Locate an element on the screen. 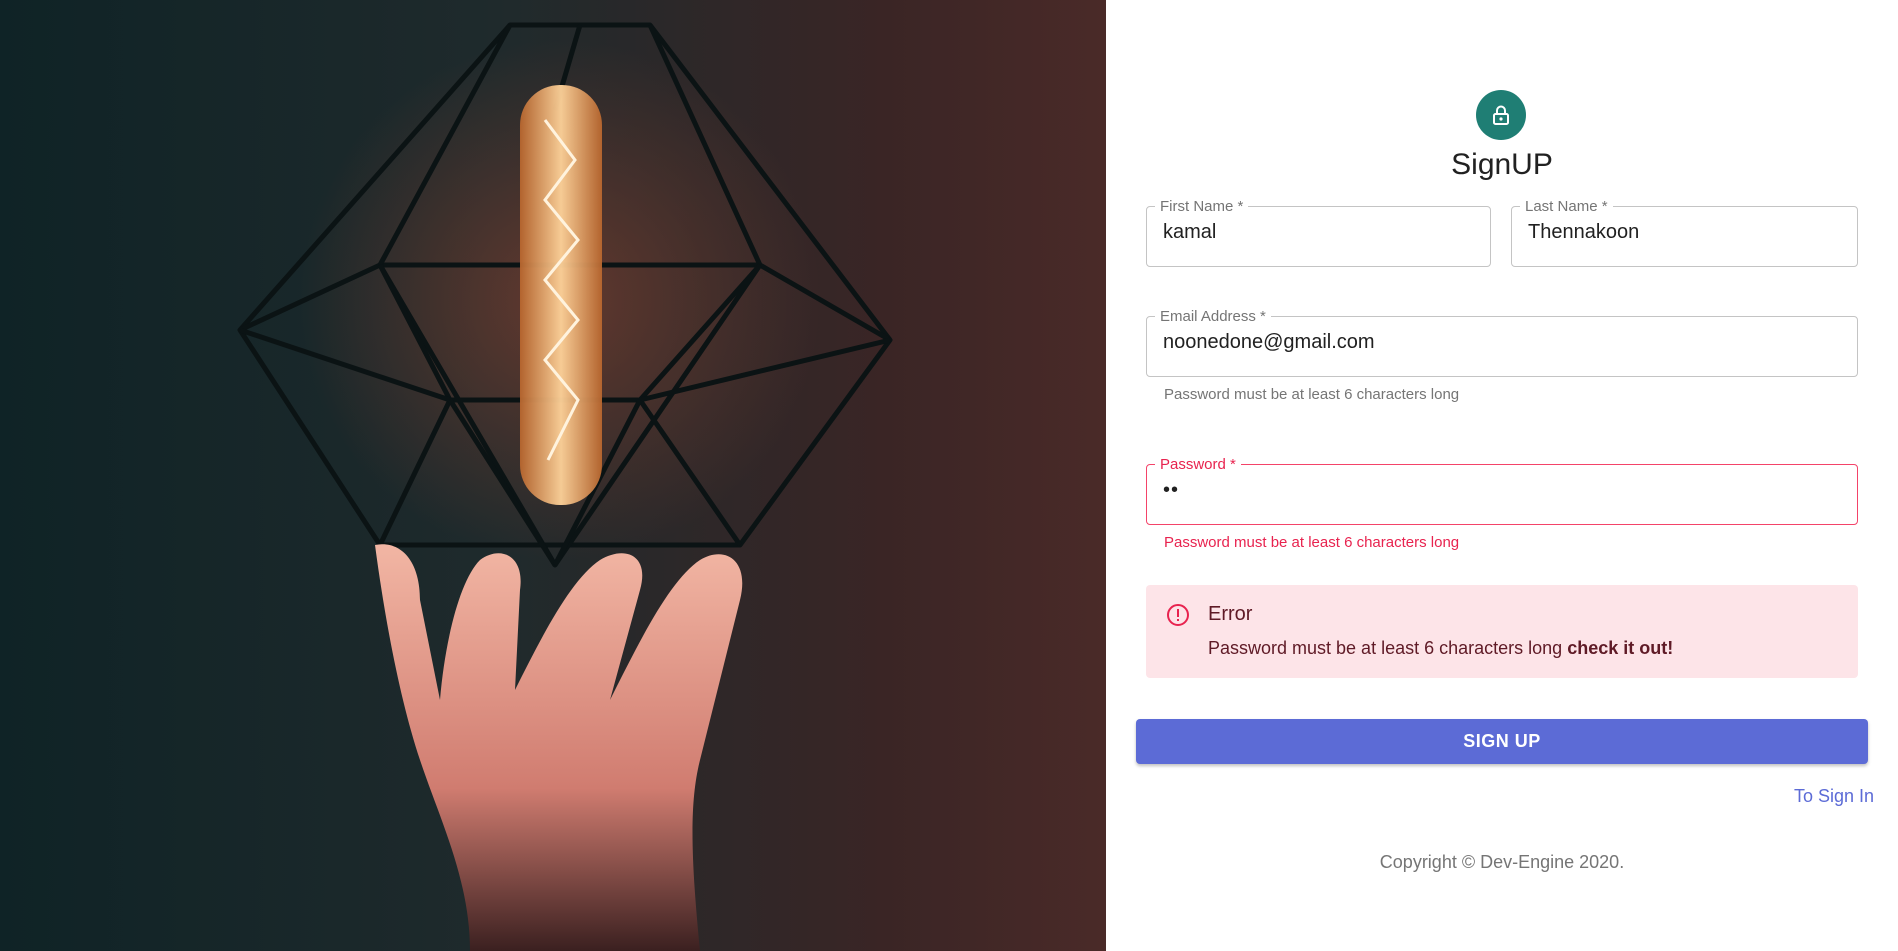  first-name-label: First Name * is located at coordinates (1202, 206).